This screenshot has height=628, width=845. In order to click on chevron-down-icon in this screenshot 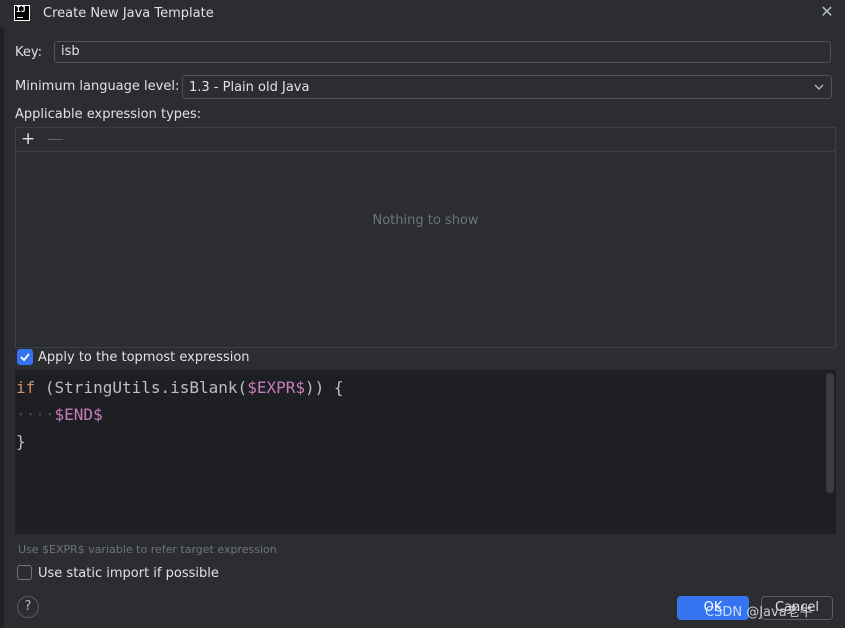, I will do `click(819, 88)`.